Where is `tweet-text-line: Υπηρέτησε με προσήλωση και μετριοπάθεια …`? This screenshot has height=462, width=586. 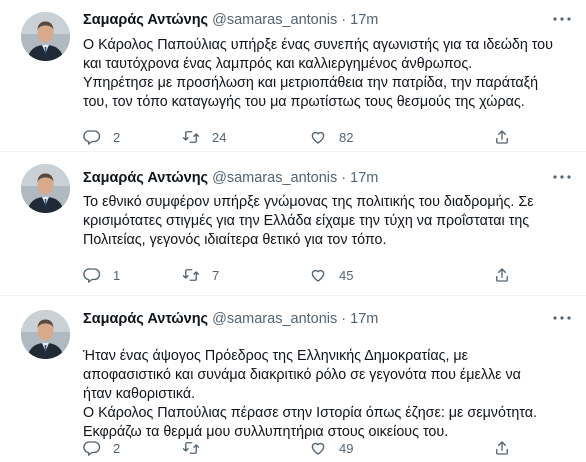 tweet-text-line: Υπηρέτησε με προσήλωση και μετριοπάθεια … is located at coordinates (311, 83).